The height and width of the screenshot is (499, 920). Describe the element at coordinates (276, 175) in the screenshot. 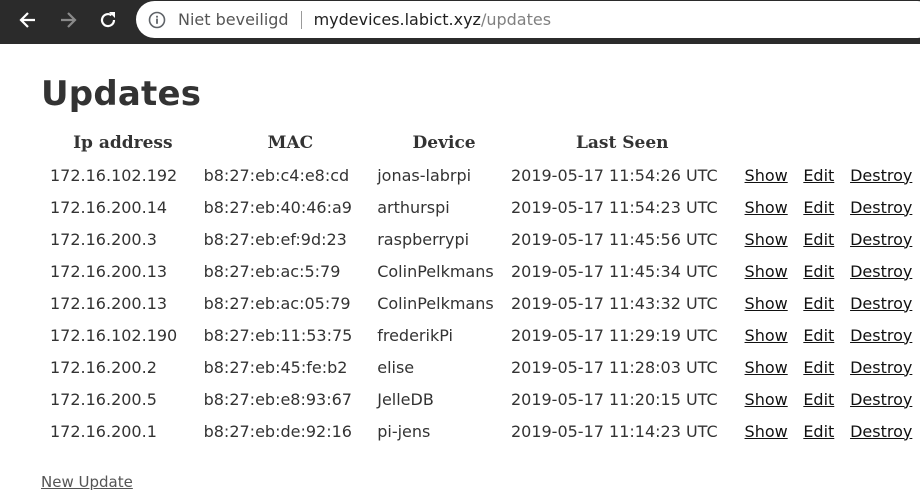

I see `cell-mac: b8:27:eb:c4:e8:cd` at that location.